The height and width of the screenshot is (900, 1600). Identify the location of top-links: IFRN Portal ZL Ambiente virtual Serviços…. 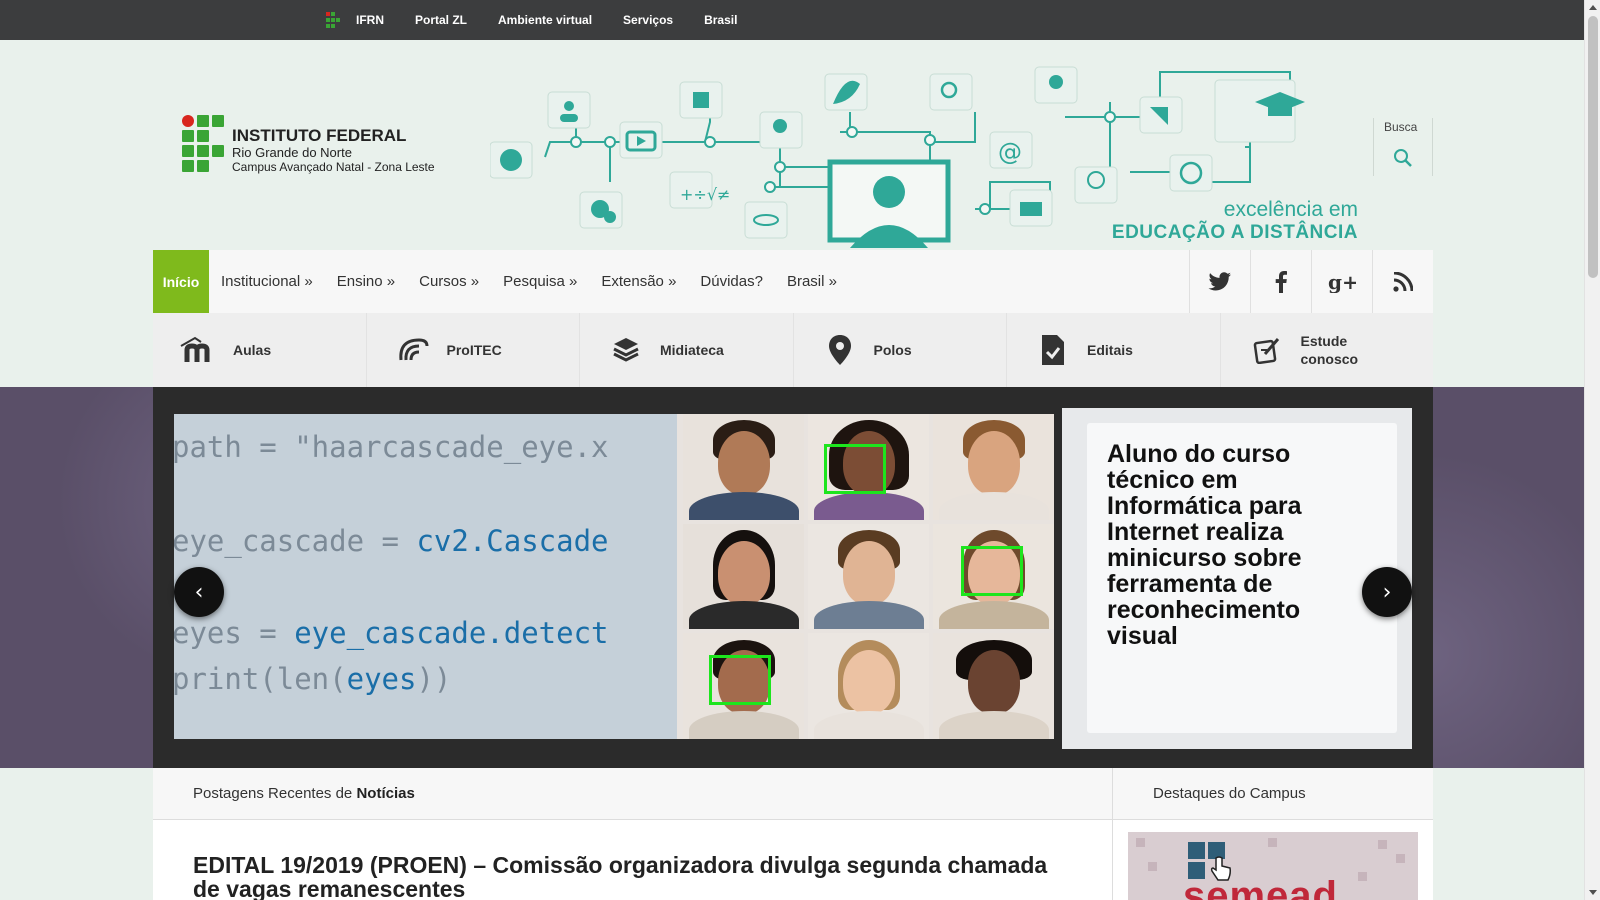
(562, 20).